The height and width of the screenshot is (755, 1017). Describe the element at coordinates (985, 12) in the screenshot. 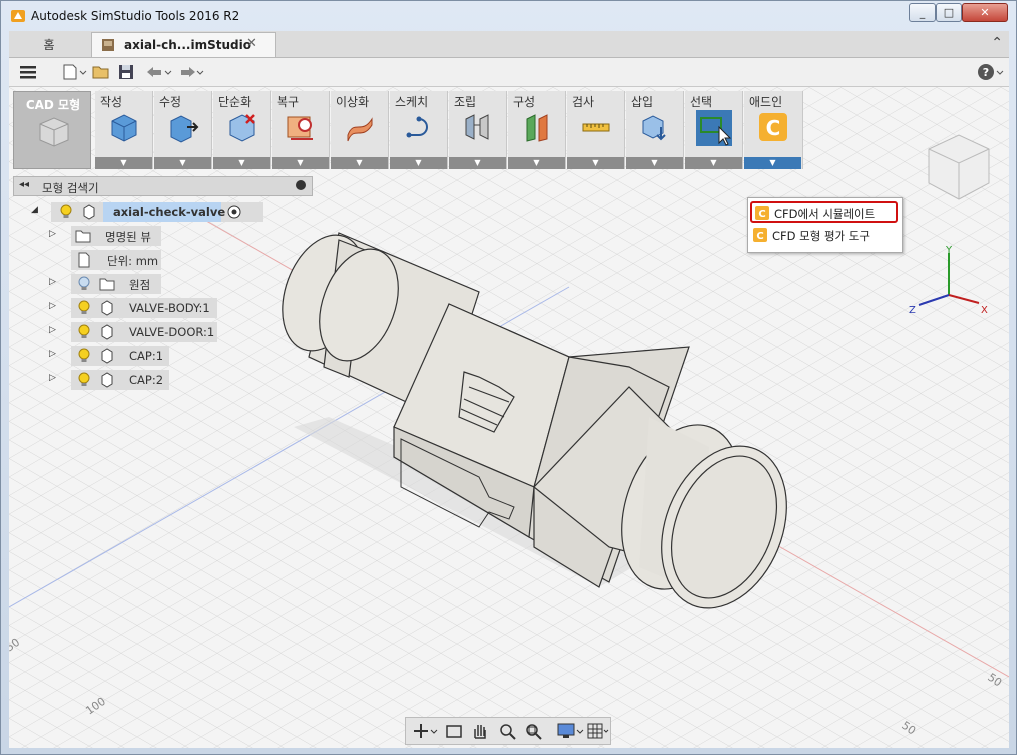

I see `close-button: ✕` at that location.